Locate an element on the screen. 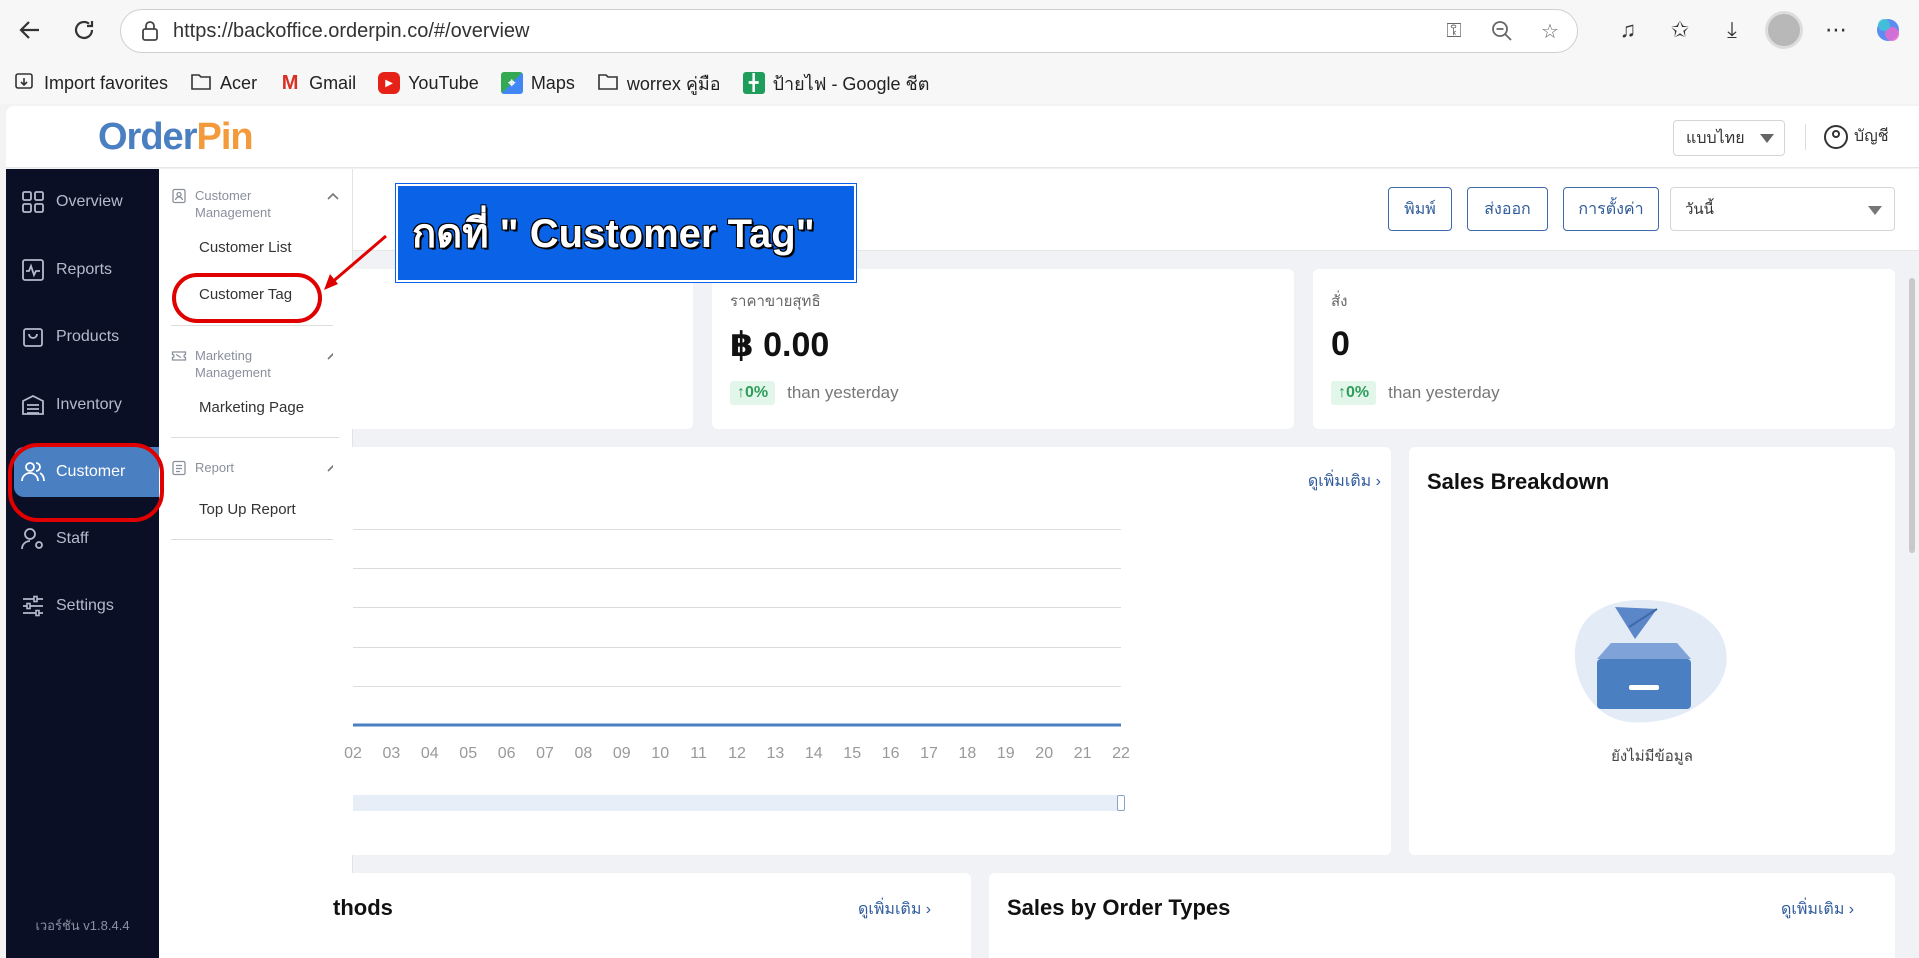 This screenshot has height=958, width=1919. x-tick-label: 12 is located at coordinates (737, 753).